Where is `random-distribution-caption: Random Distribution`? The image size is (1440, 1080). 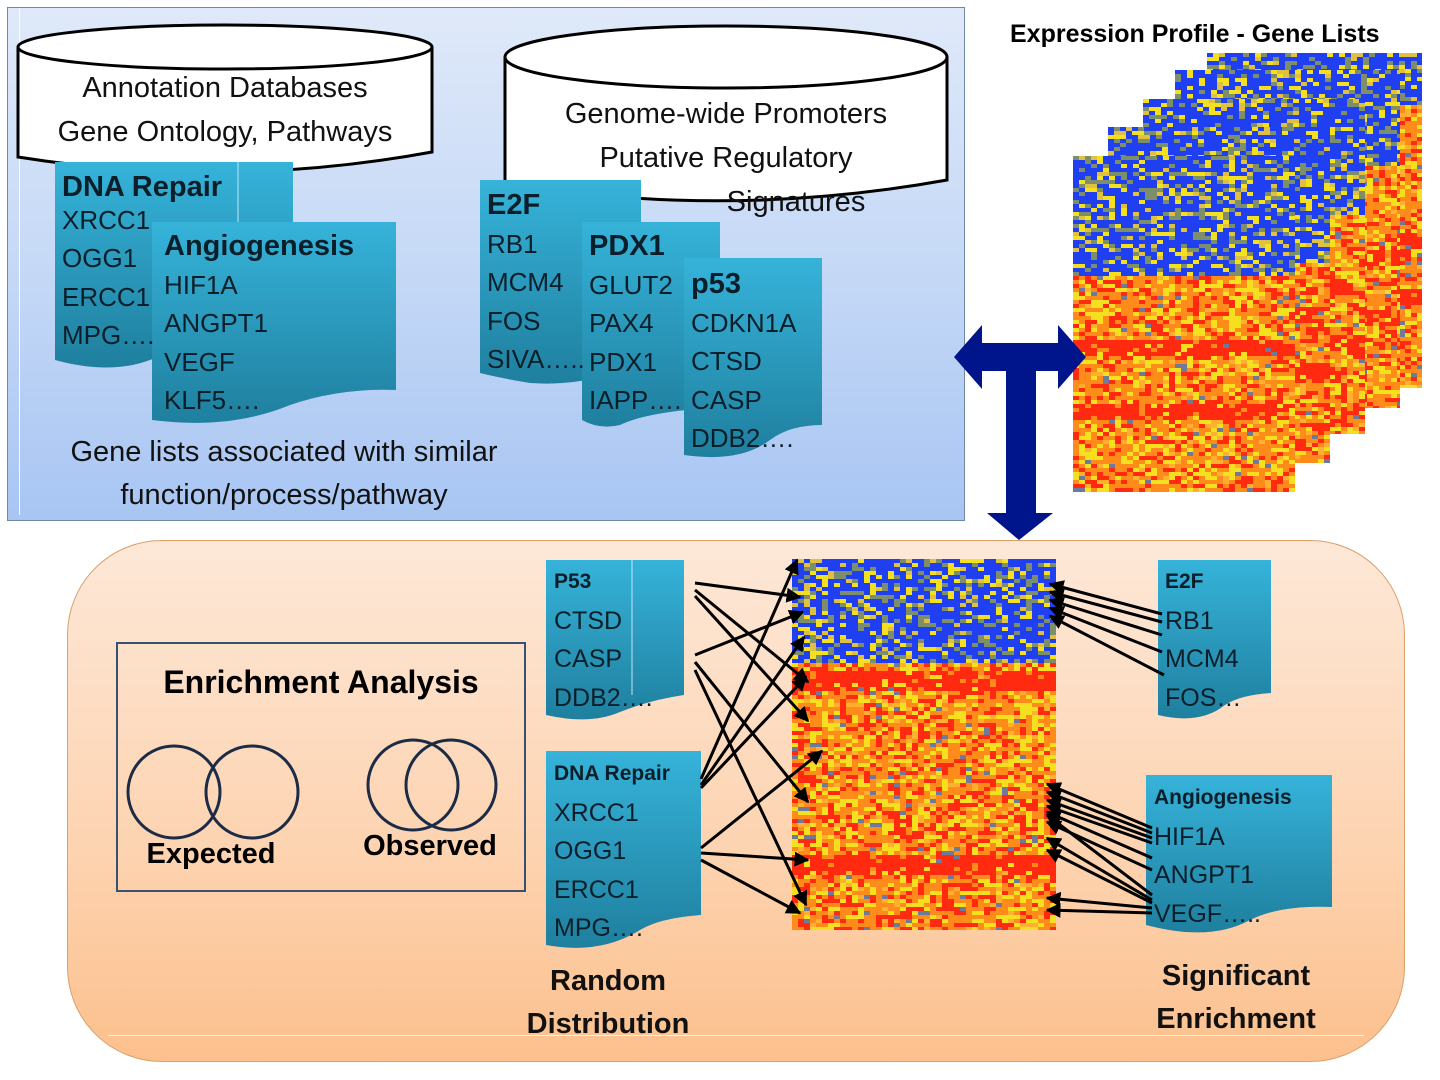
random-distribution-caption: Random Distribution is located at coordinates (608, 1003).